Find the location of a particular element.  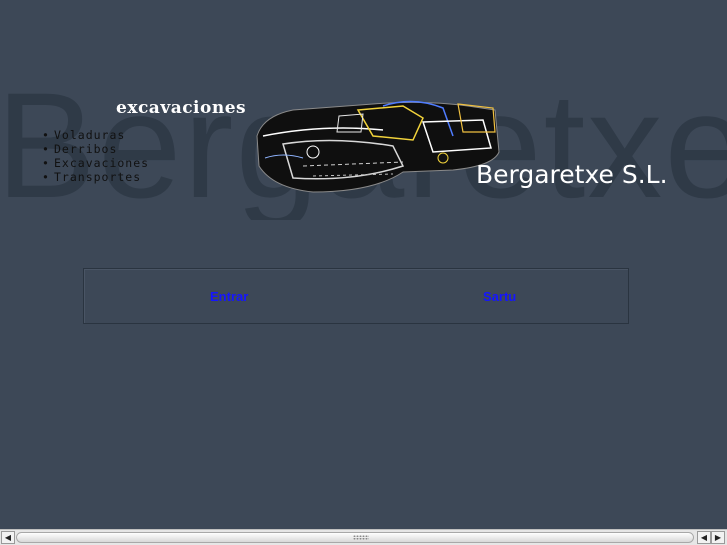

entrar-link: Entrar is located at coordinates (229, 296).